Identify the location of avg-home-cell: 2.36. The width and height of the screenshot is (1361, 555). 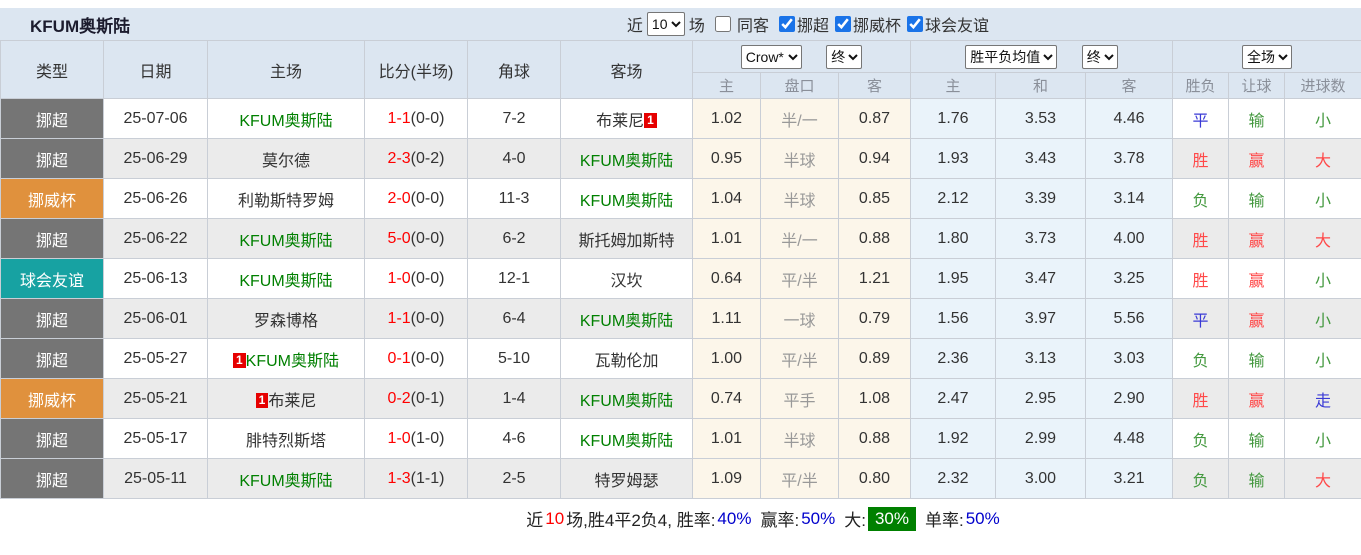
(953, 359).